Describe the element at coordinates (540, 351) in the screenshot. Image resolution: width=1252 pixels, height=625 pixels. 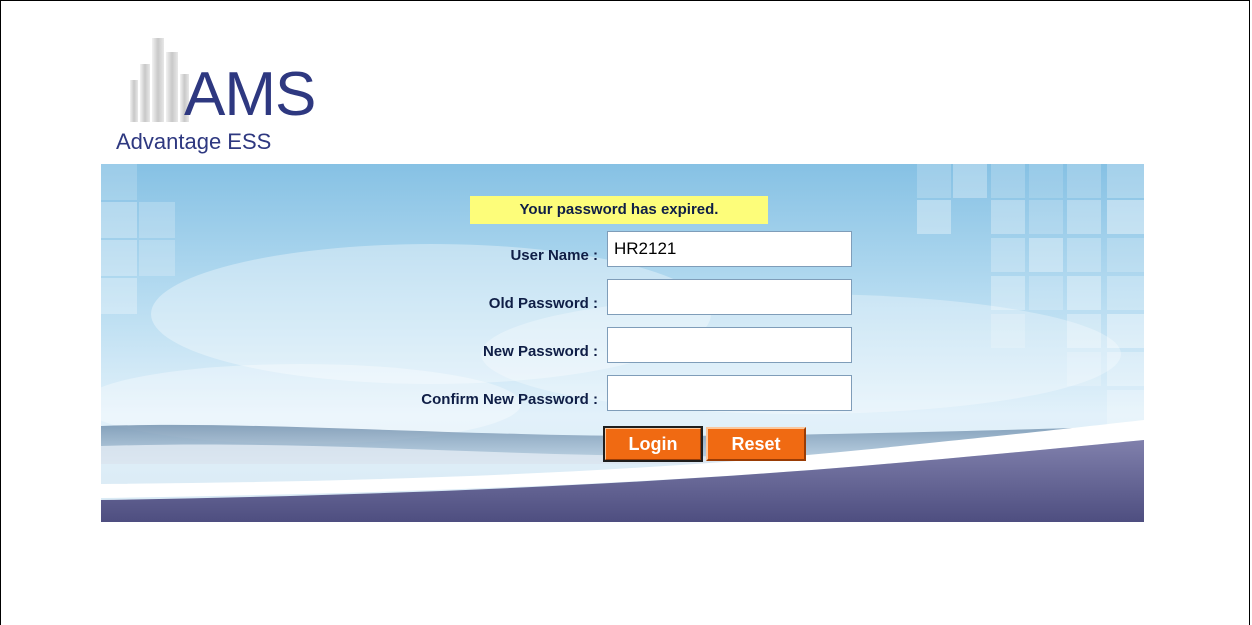
I see `new-password-label: New Password :` at that location.